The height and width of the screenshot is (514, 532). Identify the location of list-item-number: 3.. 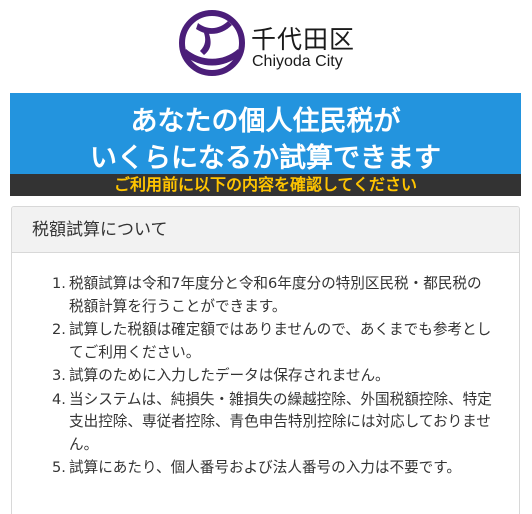
(59, 375).